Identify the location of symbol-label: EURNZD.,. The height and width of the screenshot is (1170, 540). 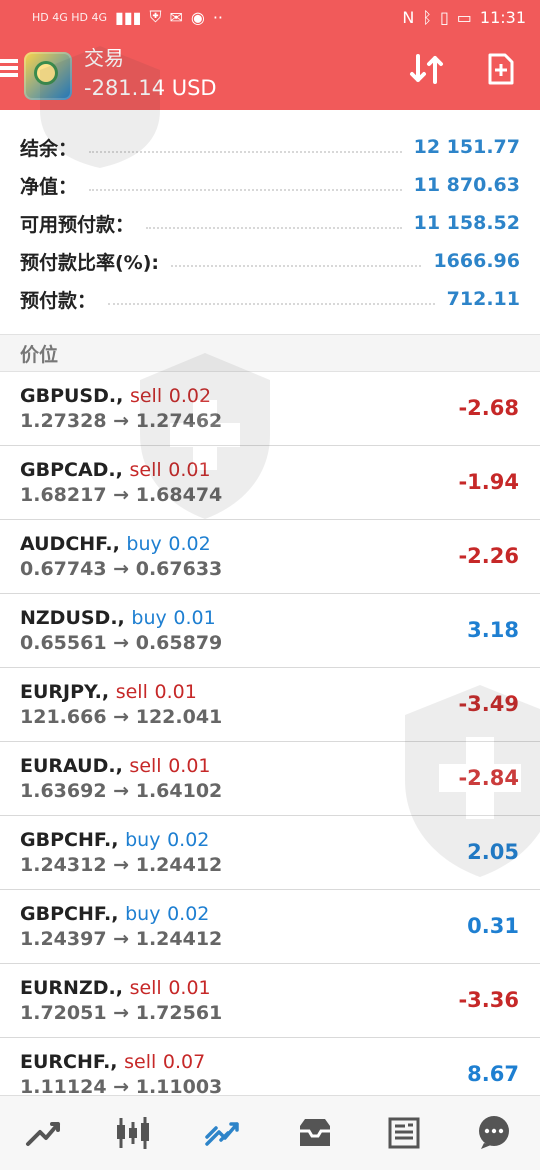
(71, 988).